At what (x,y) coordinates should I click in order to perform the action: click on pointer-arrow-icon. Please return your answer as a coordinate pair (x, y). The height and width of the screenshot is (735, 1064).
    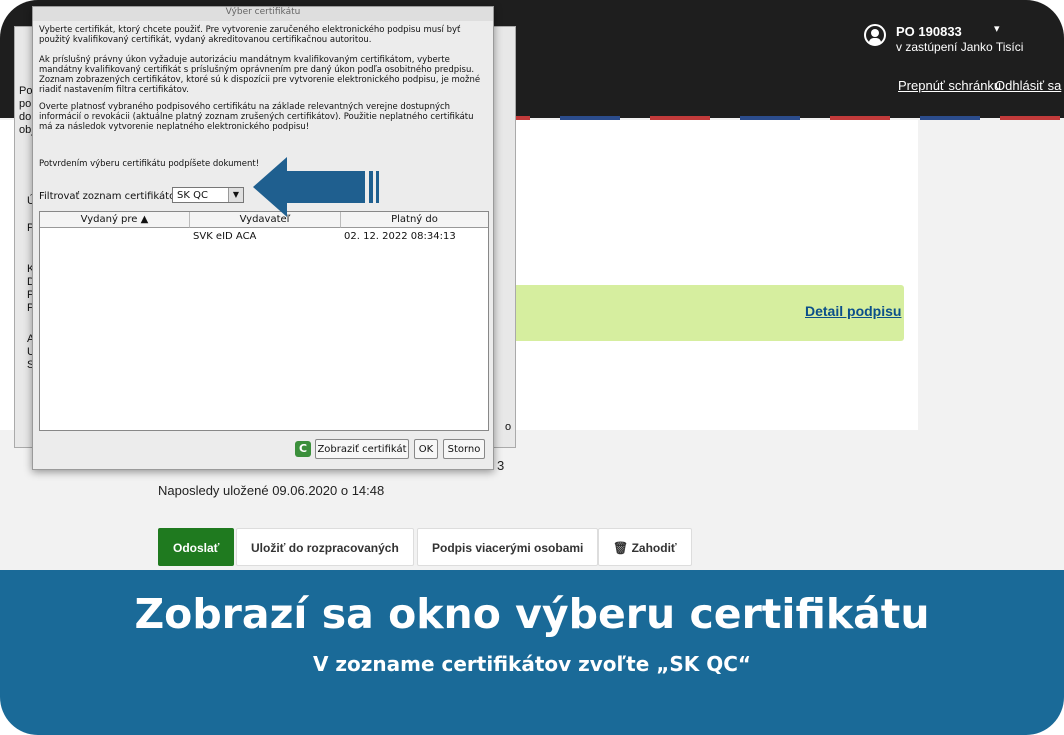
    Looking at the image, I should click on (316, 187).